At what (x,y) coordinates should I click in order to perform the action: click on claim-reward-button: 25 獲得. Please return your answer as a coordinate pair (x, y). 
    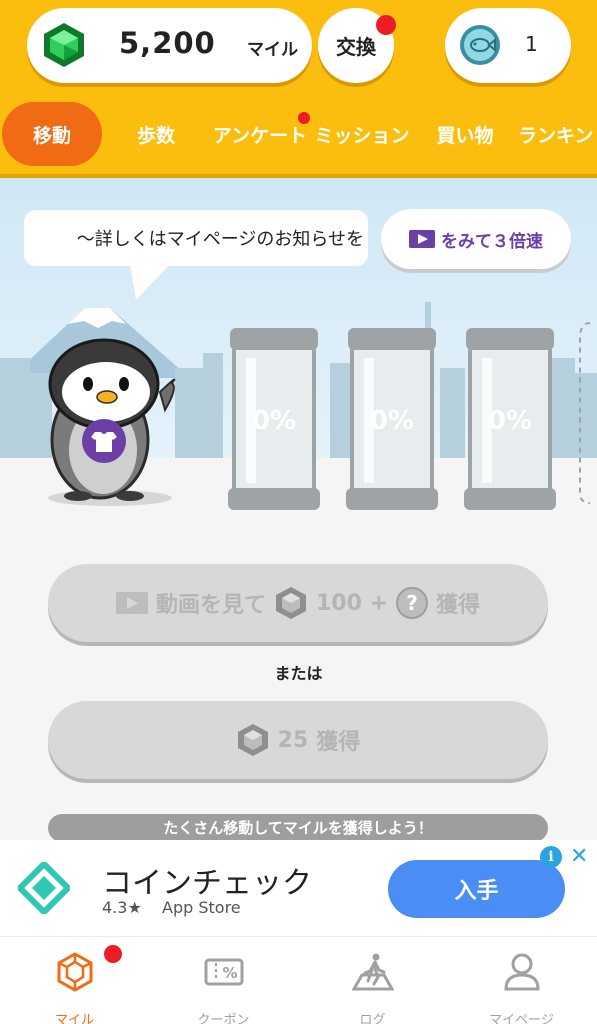
    Looking at the image, I should click on (298, 740).